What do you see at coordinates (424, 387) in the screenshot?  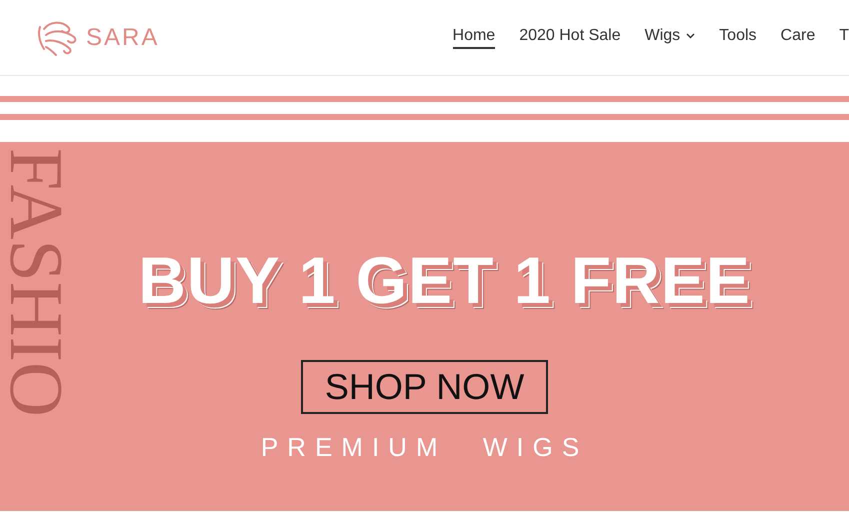 I see `shop-now-button: SHOP NOW` at bounding box center [424, 387].